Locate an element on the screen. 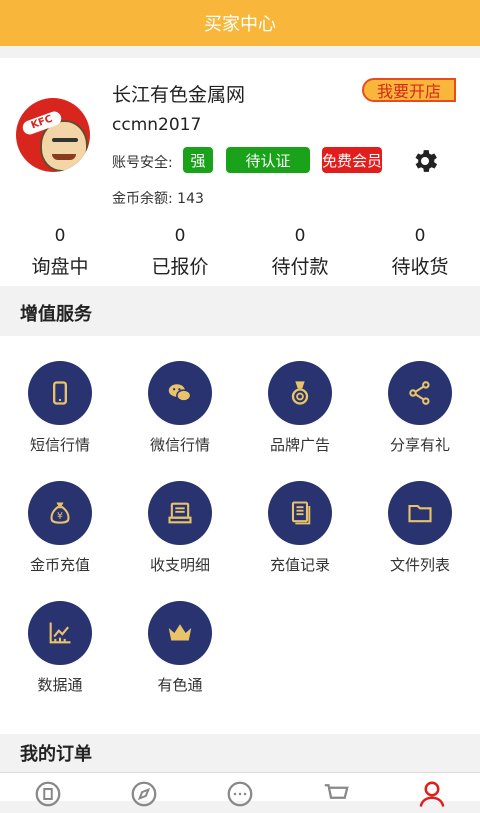 This screenshot has height=813, width=480. service-label: 微信行情 is located at coordinates (179, 445).